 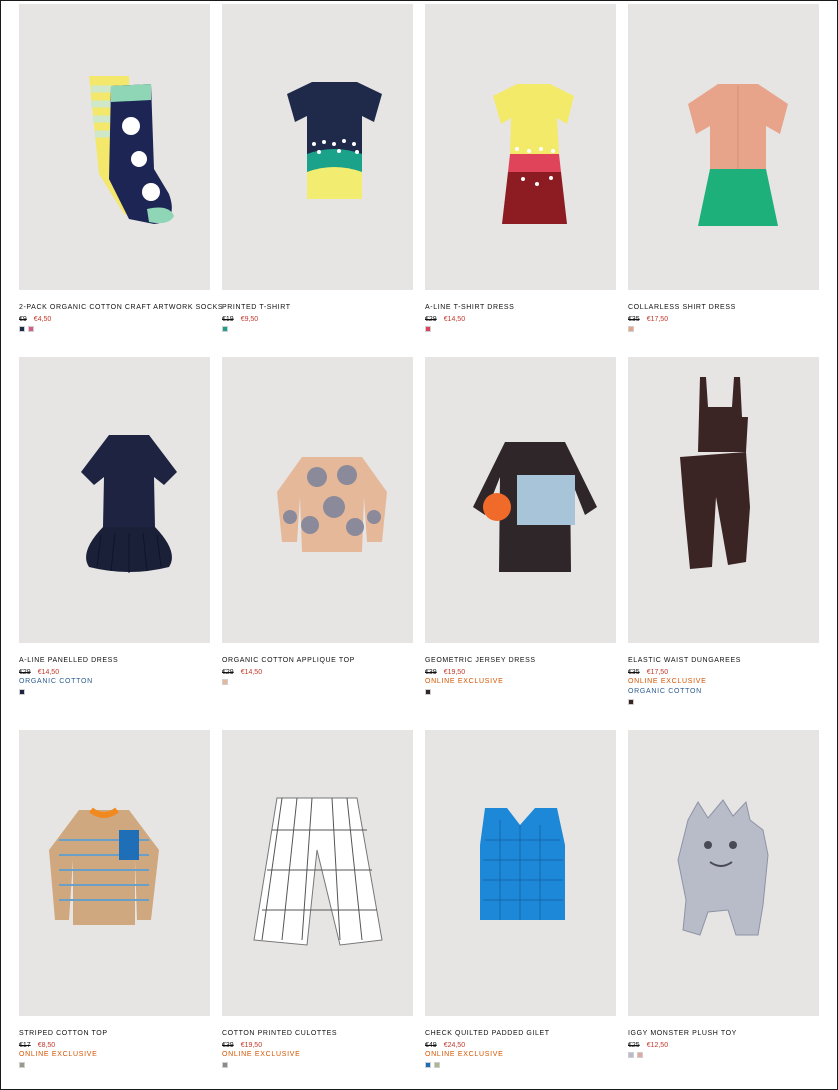 I want to click on price-row: €17 €8,50, so click(x=114, y=1045).